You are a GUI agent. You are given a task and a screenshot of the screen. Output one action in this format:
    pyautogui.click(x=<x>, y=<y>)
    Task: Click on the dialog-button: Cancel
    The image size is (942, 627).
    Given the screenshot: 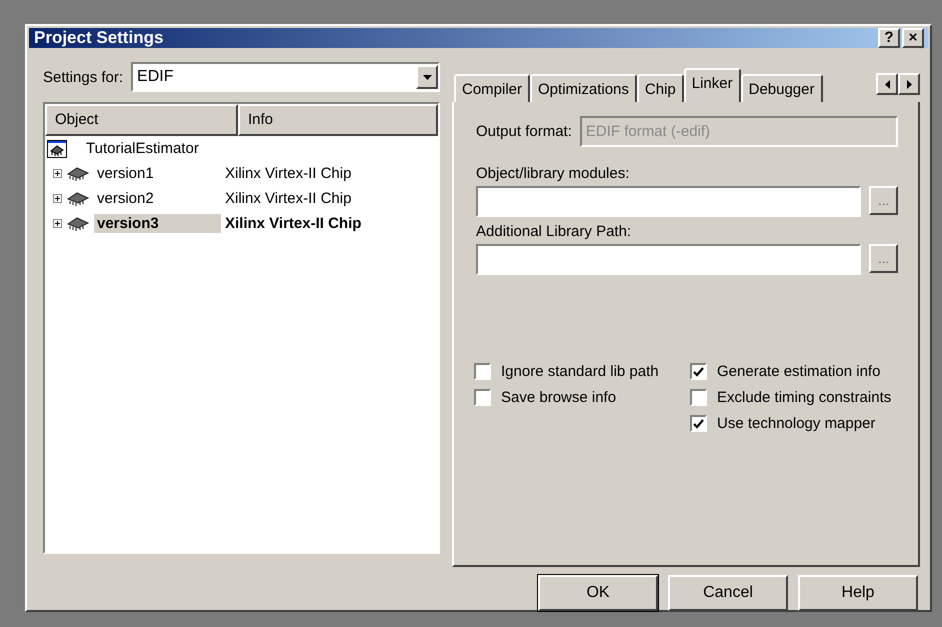 What is the action you would take?
    pyautogui.click(x=728, y=593)
    